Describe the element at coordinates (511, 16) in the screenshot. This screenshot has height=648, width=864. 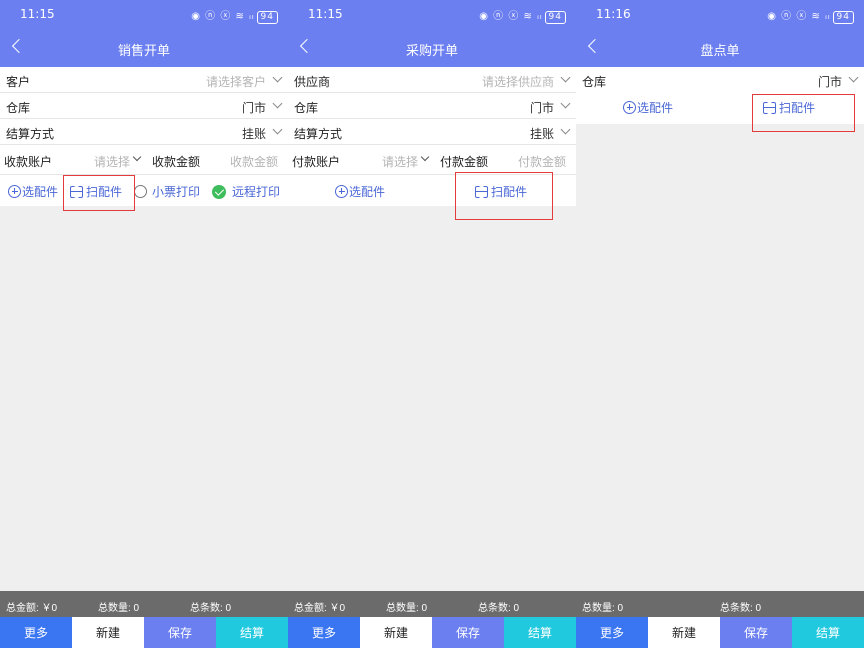
I see `status-glyphs: ◉ ⓝ ⓧ ≋ ᵢₗ` at that location.